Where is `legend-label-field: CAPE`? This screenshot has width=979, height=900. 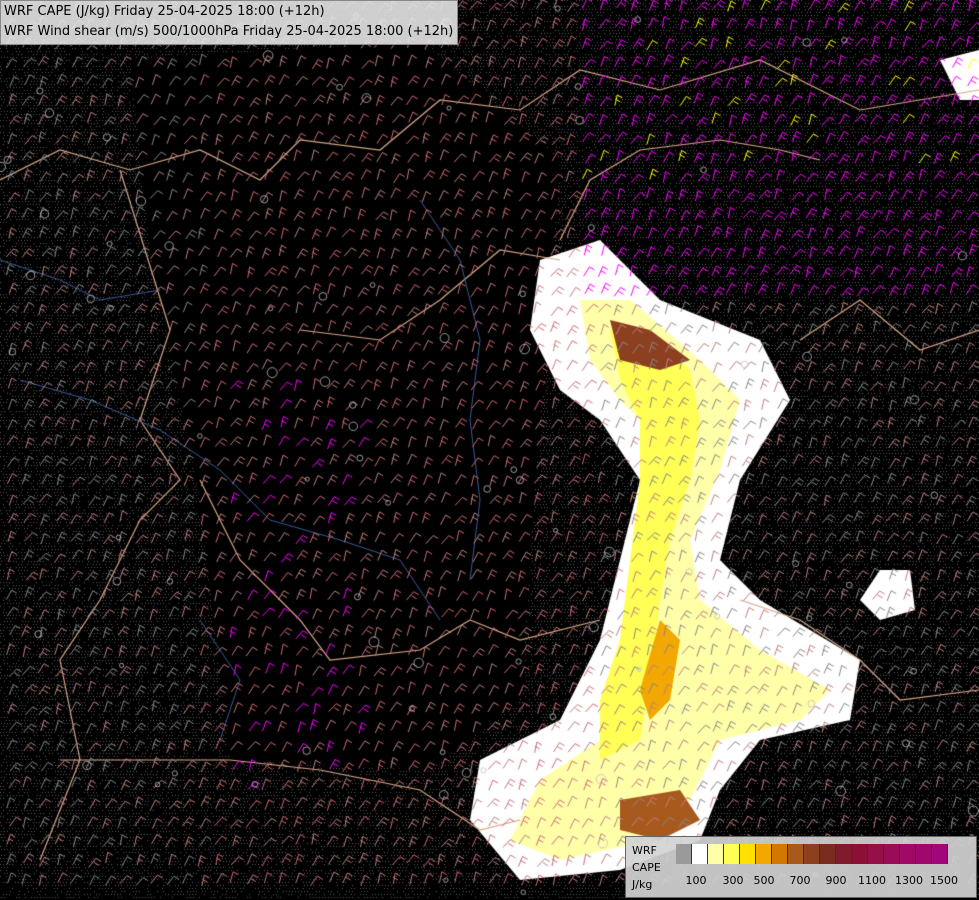 legend-label-field: CAPE is located at coordinates (646, 867).